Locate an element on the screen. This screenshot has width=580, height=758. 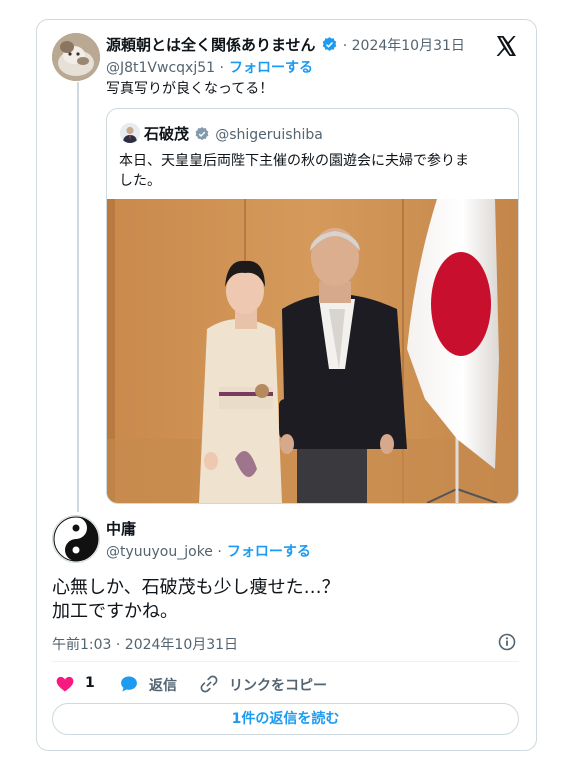
reply-bubble-icon is located at coordinates (129, 684).